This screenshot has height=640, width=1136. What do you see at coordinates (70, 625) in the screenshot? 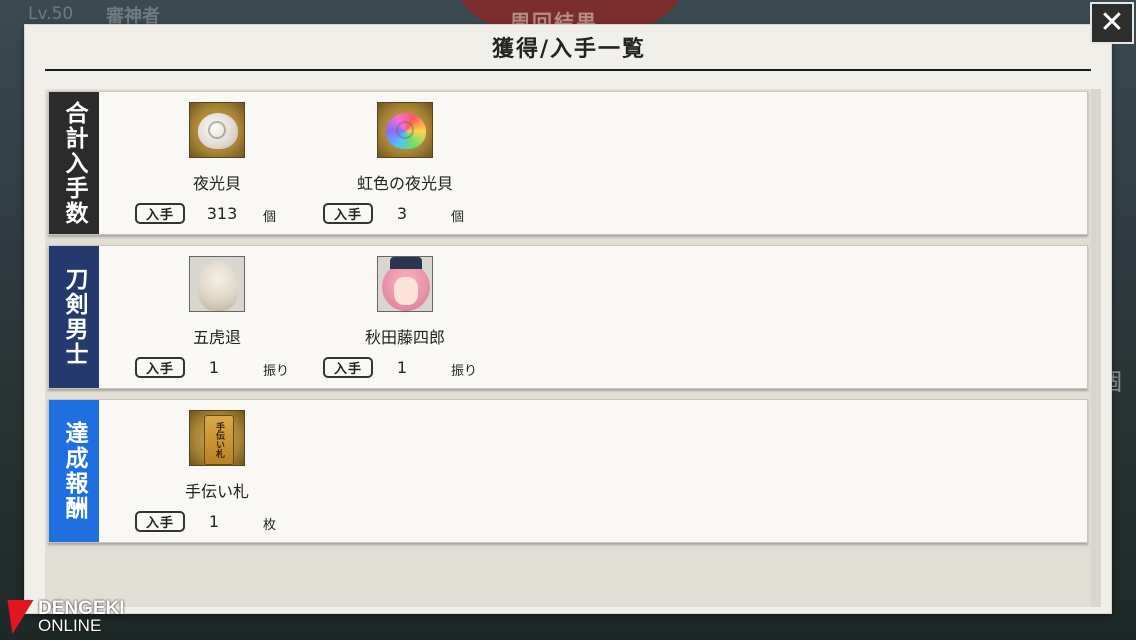
I see `watermark-line2: ONLINE` at bounding box center [70, 625].